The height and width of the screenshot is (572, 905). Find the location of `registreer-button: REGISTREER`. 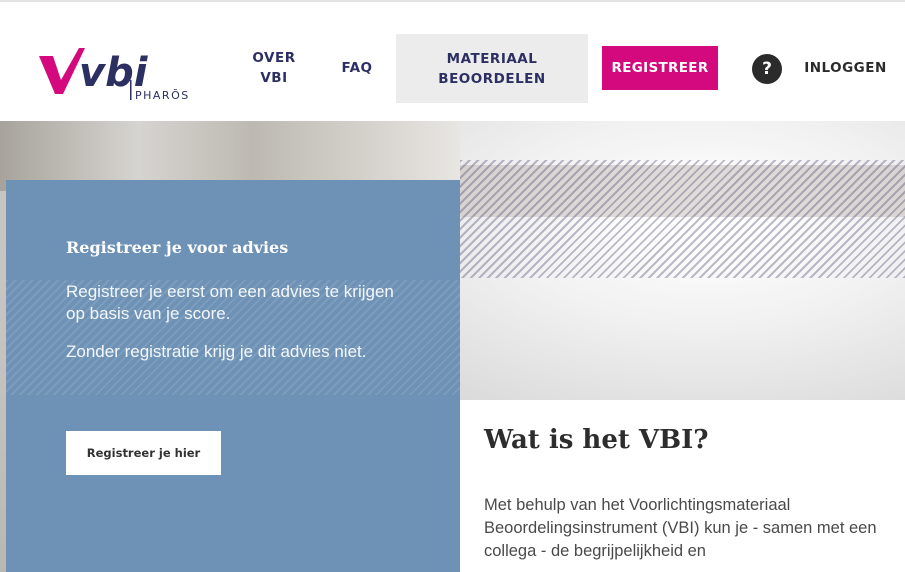

registreer-button: REGISTREER is located at coordinates (660, 68).